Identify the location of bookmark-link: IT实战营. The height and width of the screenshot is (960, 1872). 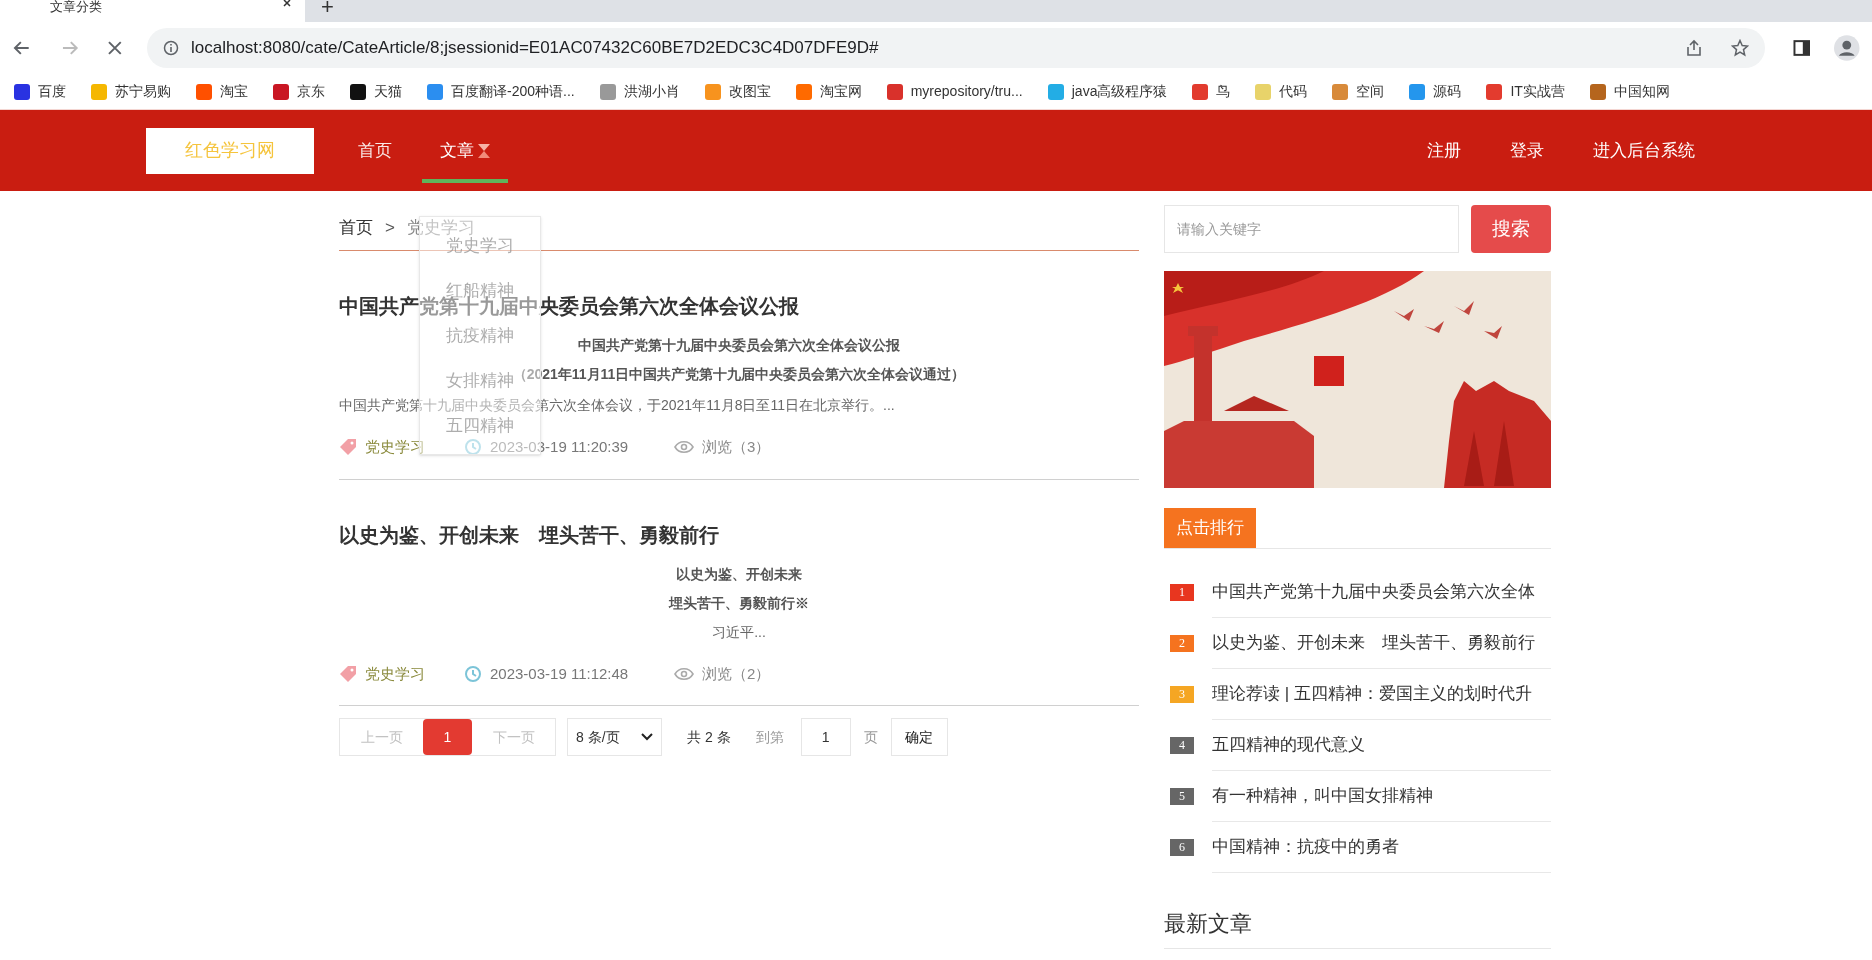
(1537, 91).